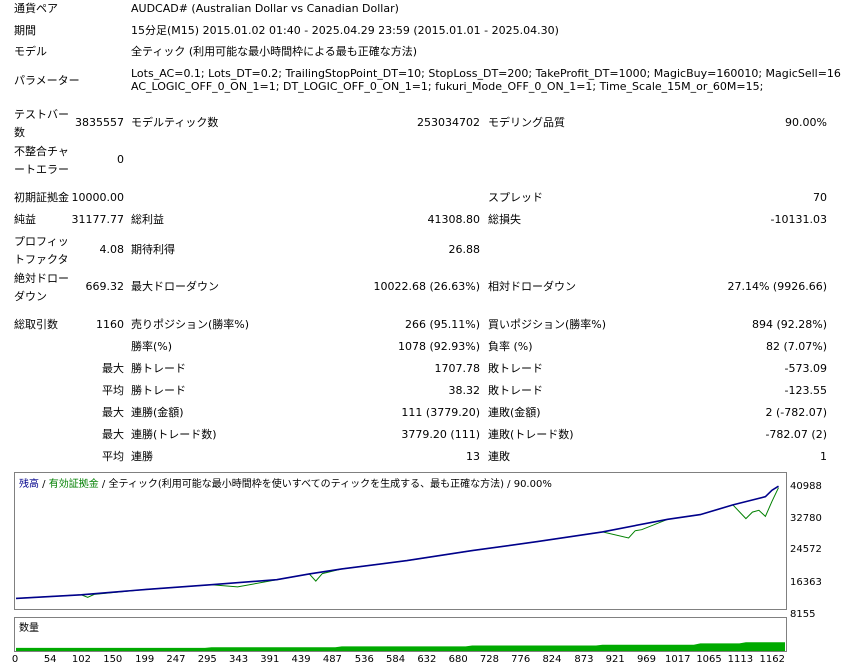 The width and height of the screenshot is (841, 671). What do you see at coordinates (396, 659) in the screenshot?
I see `x-tick-label: 584` at bounding box center [396, 659].